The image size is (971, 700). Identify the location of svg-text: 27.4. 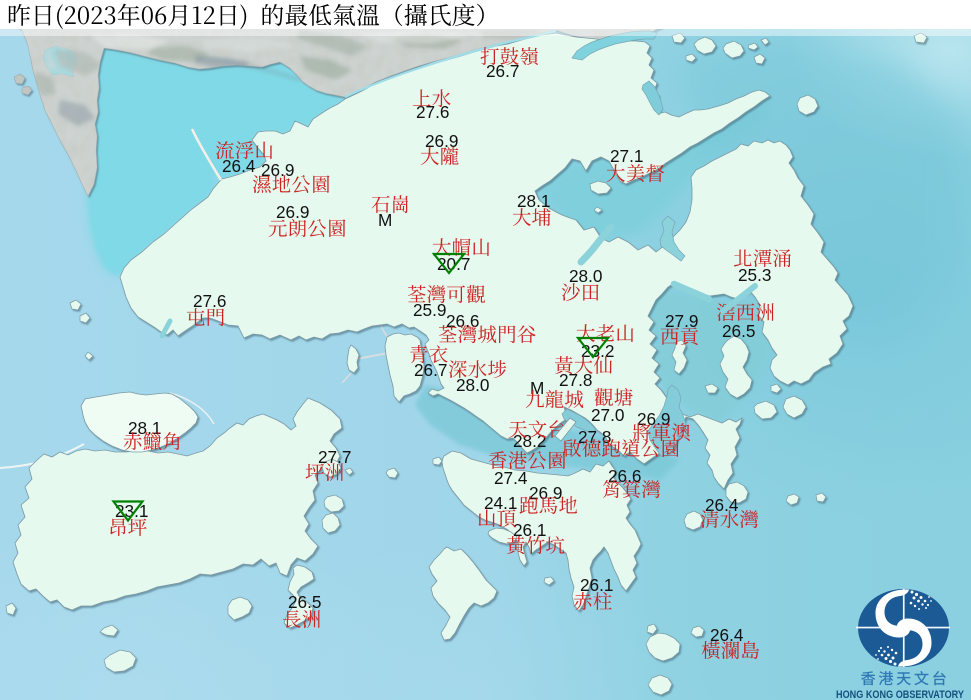
(511, 478).